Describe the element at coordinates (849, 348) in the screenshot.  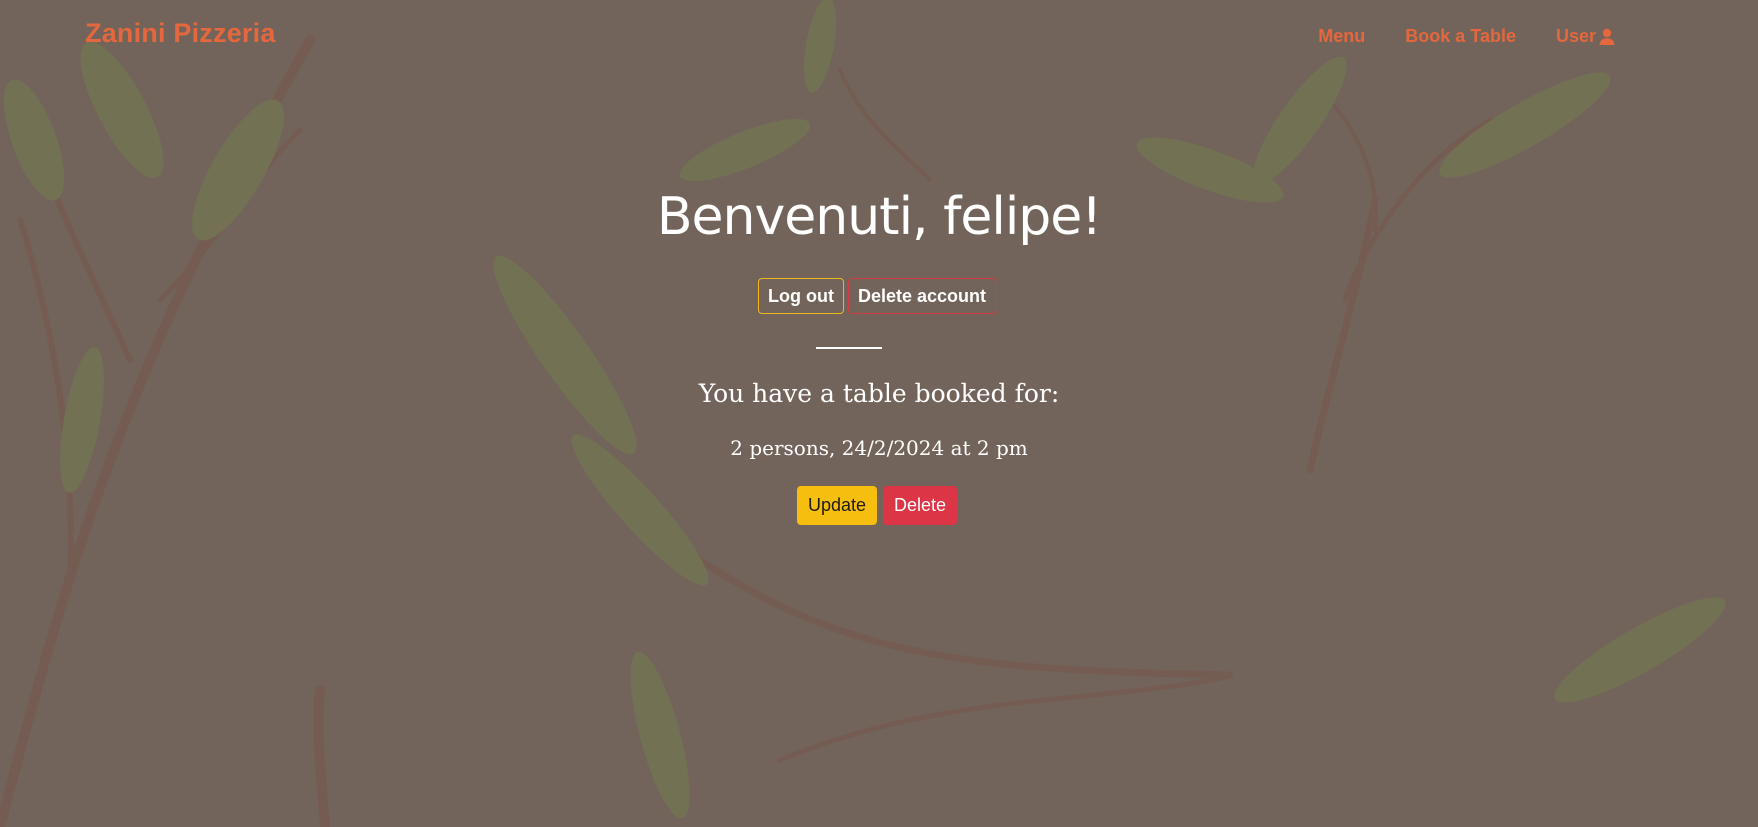
I see `section-divider` at that location.